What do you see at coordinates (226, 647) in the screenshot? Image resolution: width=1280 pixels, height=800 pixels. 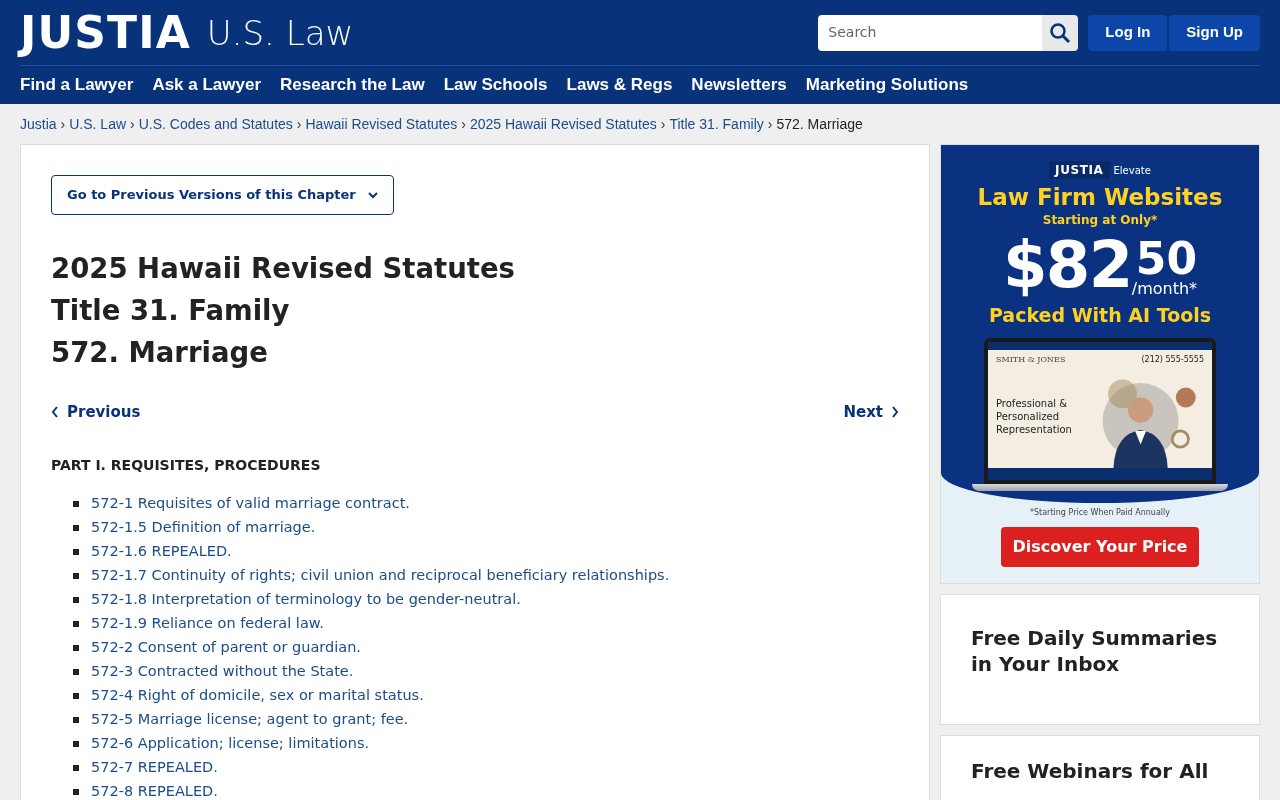 I see `section-link: 572-2 Consent of parent or guardian.` at bounding box center [226, 647].